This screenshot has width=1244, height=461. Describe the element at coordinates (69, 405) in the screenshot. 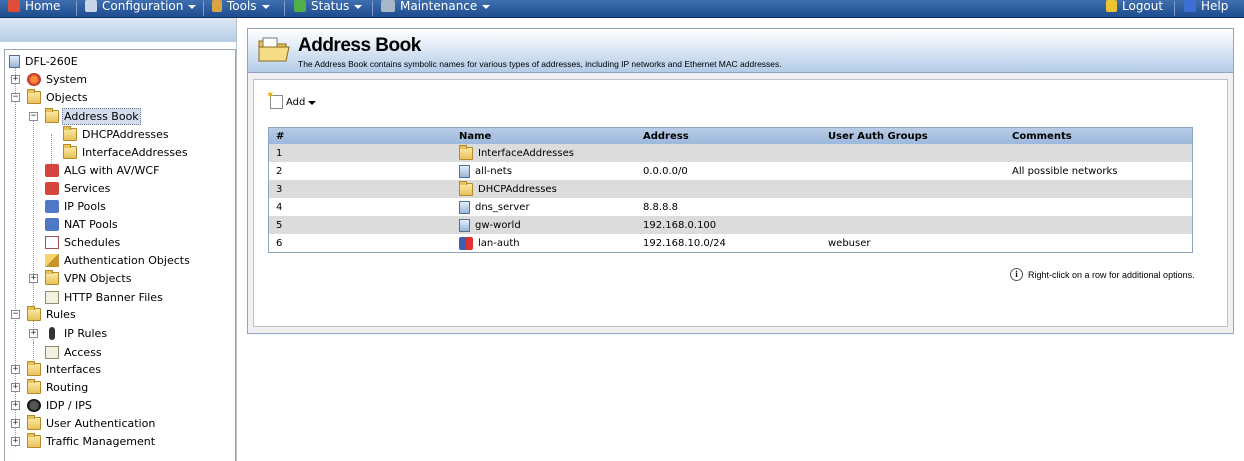

I see `tree-item-label: IDP / IPS` at that location.